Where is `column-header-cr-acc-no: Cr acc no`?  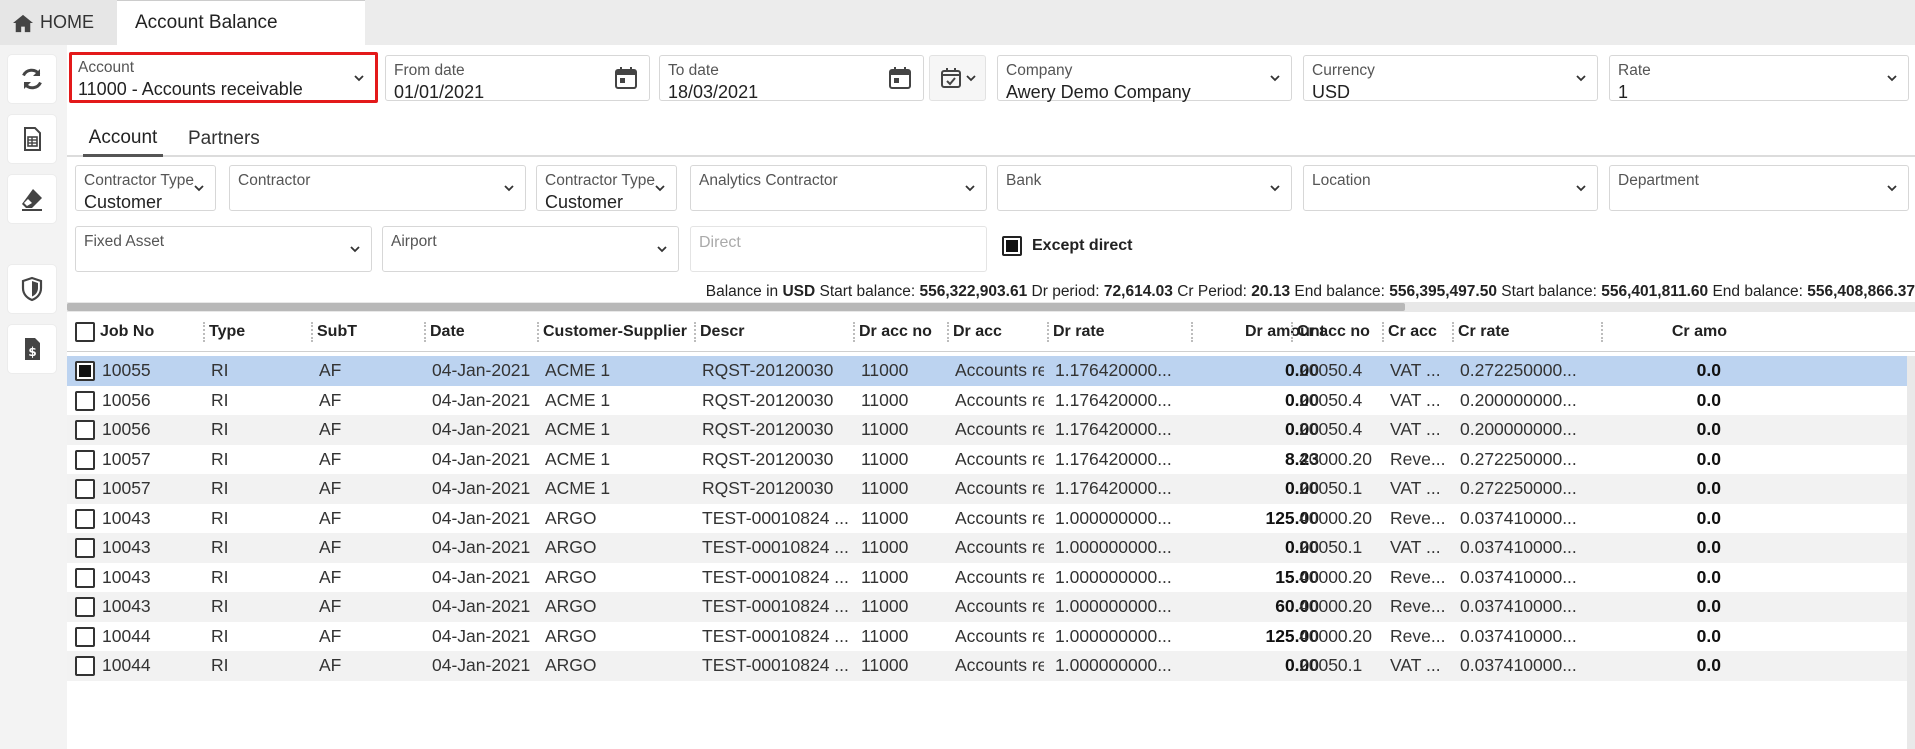
column-header-cr-acc-no: Cr acc no is located at coordinates (1341, 332).